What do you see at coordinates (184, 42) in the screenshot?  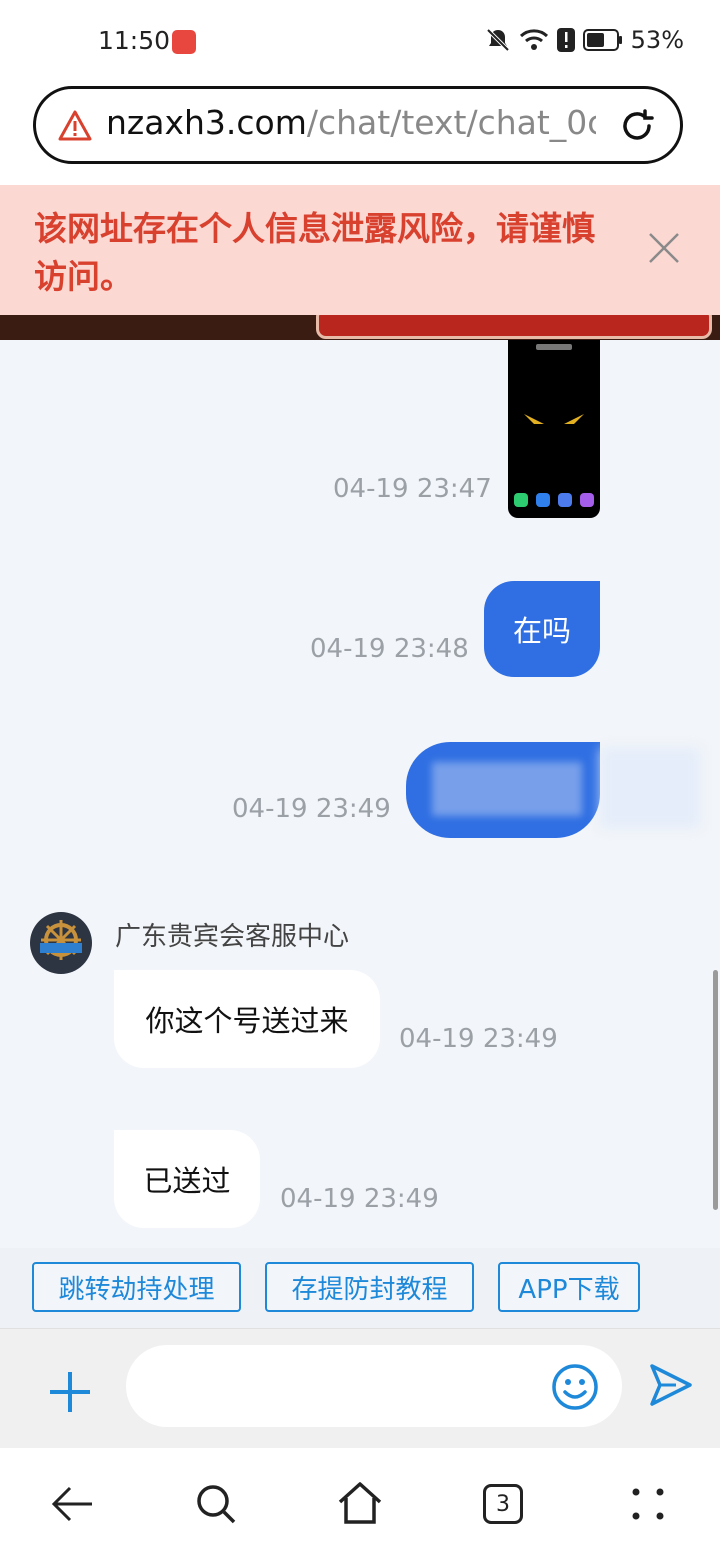 I see `app-notification-icon` at bounding box center [184, 42].